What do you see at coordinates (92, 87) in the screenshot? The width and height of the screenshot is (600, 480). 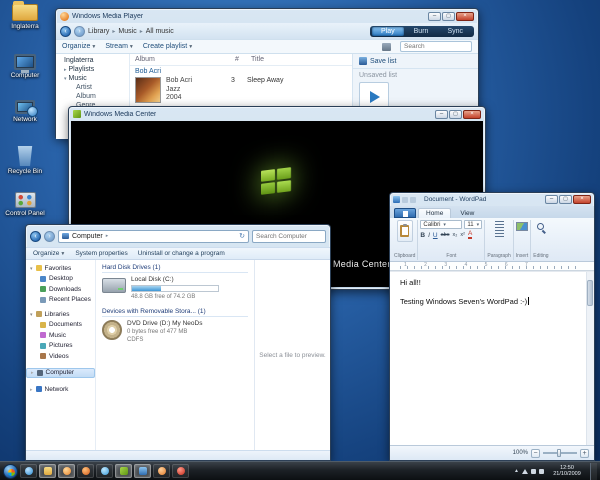 I see `tree-item-artist: Artist` at bounding box center [92, 87].